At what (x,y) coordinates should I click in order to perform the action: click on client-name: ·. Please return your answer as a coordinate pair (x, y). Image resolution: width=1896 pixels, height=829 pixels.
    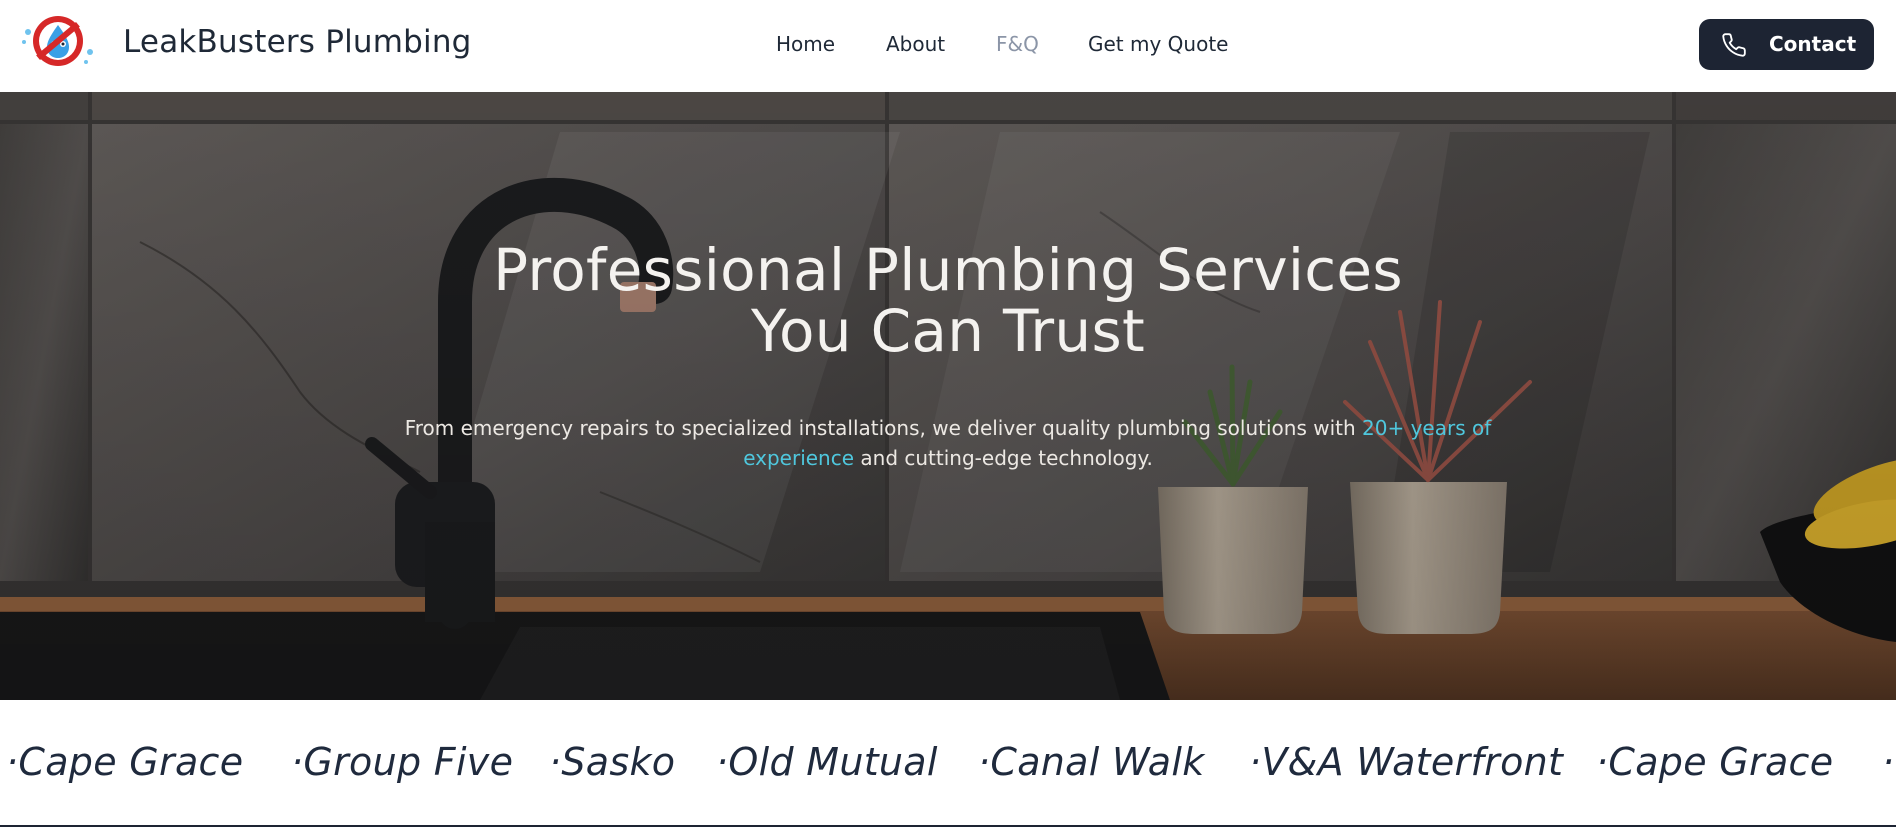
    Looking at the image, I should click on (1888, 762).